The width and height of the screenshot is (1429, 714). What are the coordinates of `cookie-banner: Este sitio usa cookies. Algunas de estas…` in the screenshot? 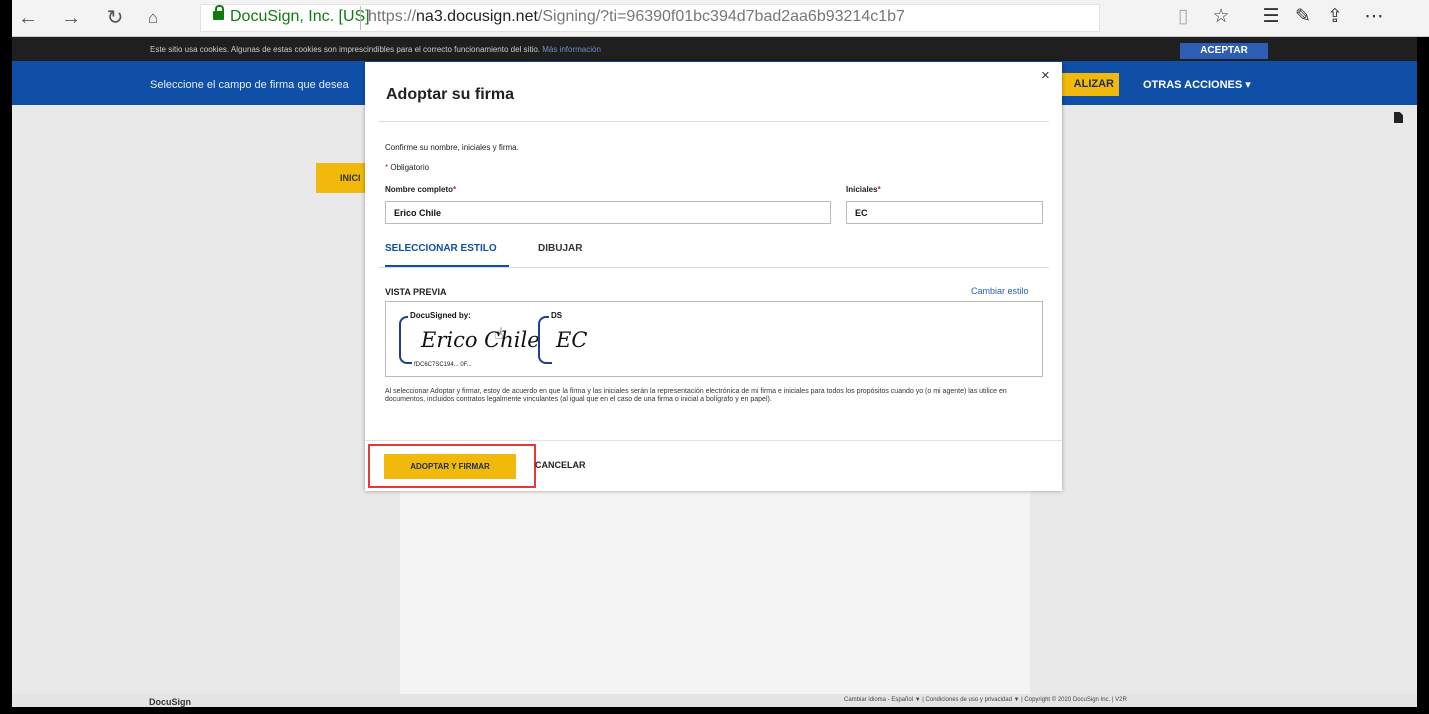 It's located at (714, 49).